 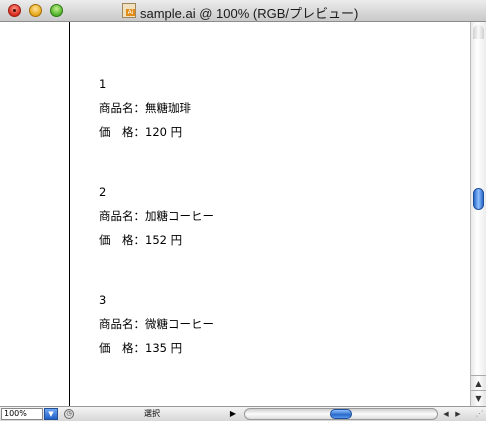 I want to click on product-number: 3, so click(x=103, y=300).